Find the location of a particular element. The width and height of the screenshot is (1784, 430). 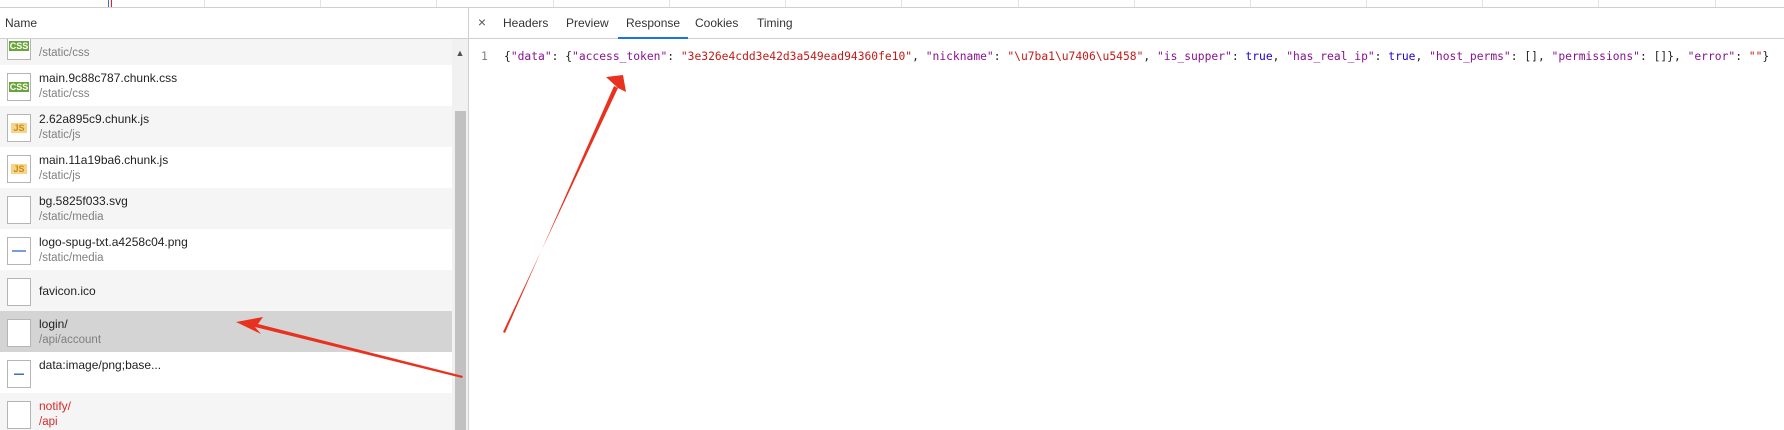

tab-timing: Timing is located at coordinates (775, 23).